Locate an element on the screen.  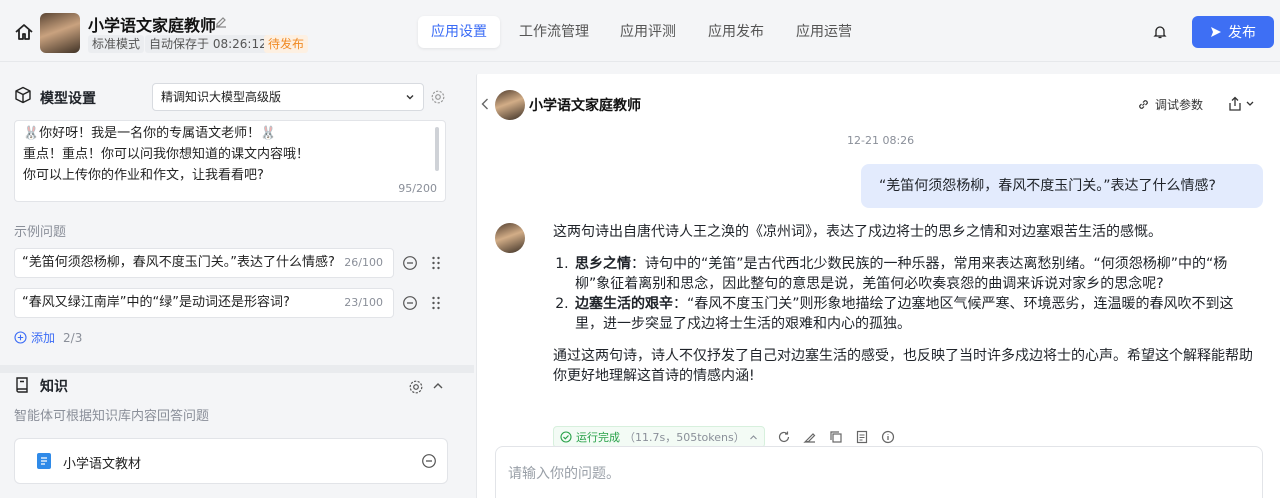
back-icon is located at coordinates (485, 104).